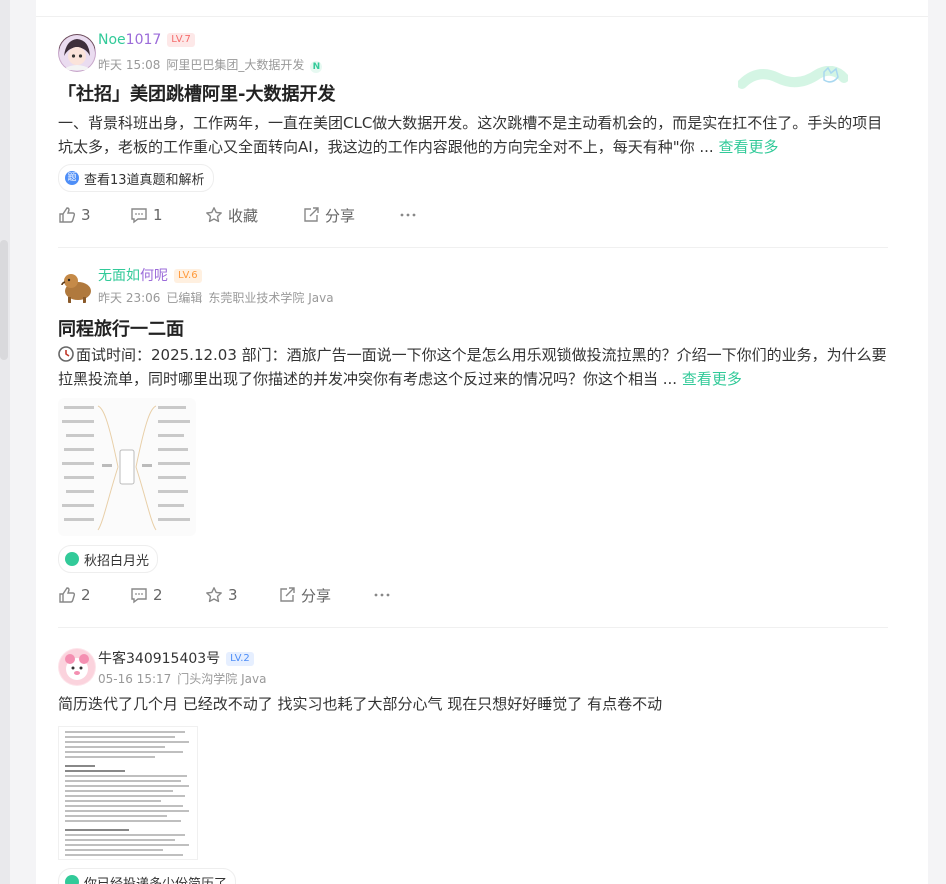  What do you see at coordinates (86, 215) in the screenshot?
I see `like-count: 3` at bounding box center [86, 215].